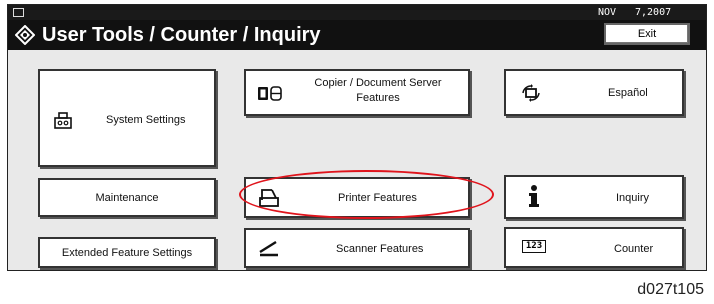 Image resolution: width=714 pixels, height=304 pixels. I want to click on counter-label: Counter, so click(634, 249).